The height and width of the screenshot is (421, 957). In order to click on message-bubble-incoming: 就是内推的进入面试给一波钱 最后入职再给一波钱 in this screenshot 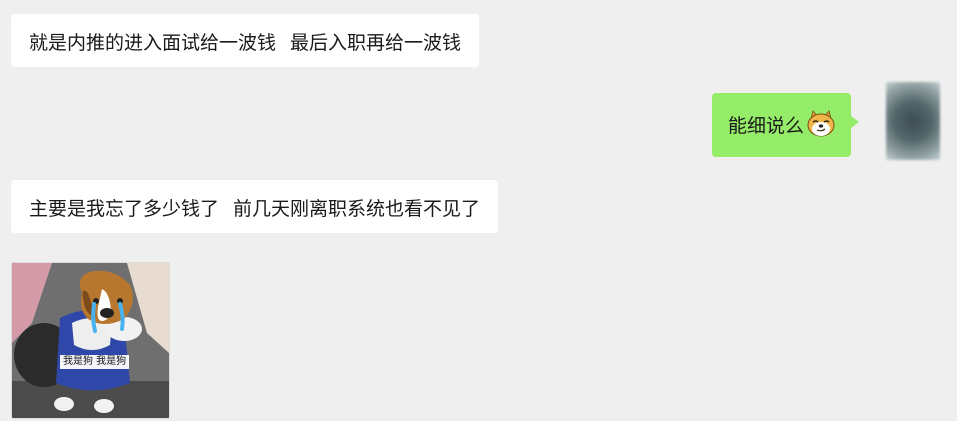, I will do `click(245, 40)`.